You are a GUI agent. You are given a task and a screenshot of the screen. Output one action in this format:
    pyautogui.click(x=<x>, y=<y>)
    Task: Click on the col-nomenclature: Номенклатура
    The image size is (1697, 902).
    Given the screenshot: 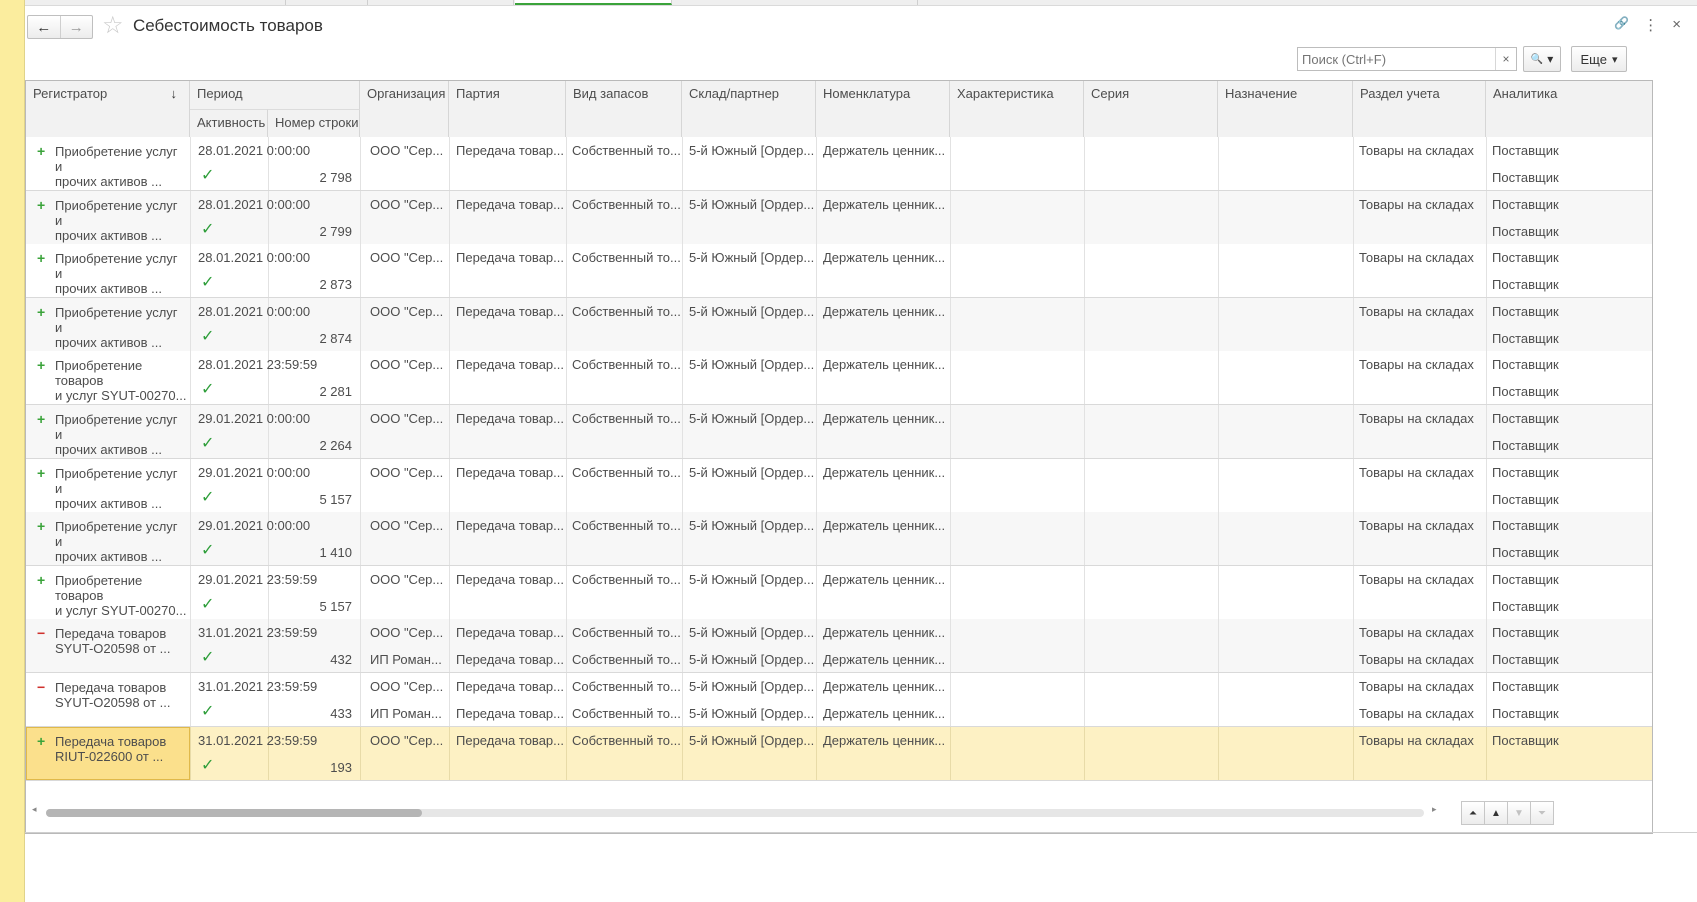 What is the action you would take?
    pyautogui.click(x=883, y=109)
    